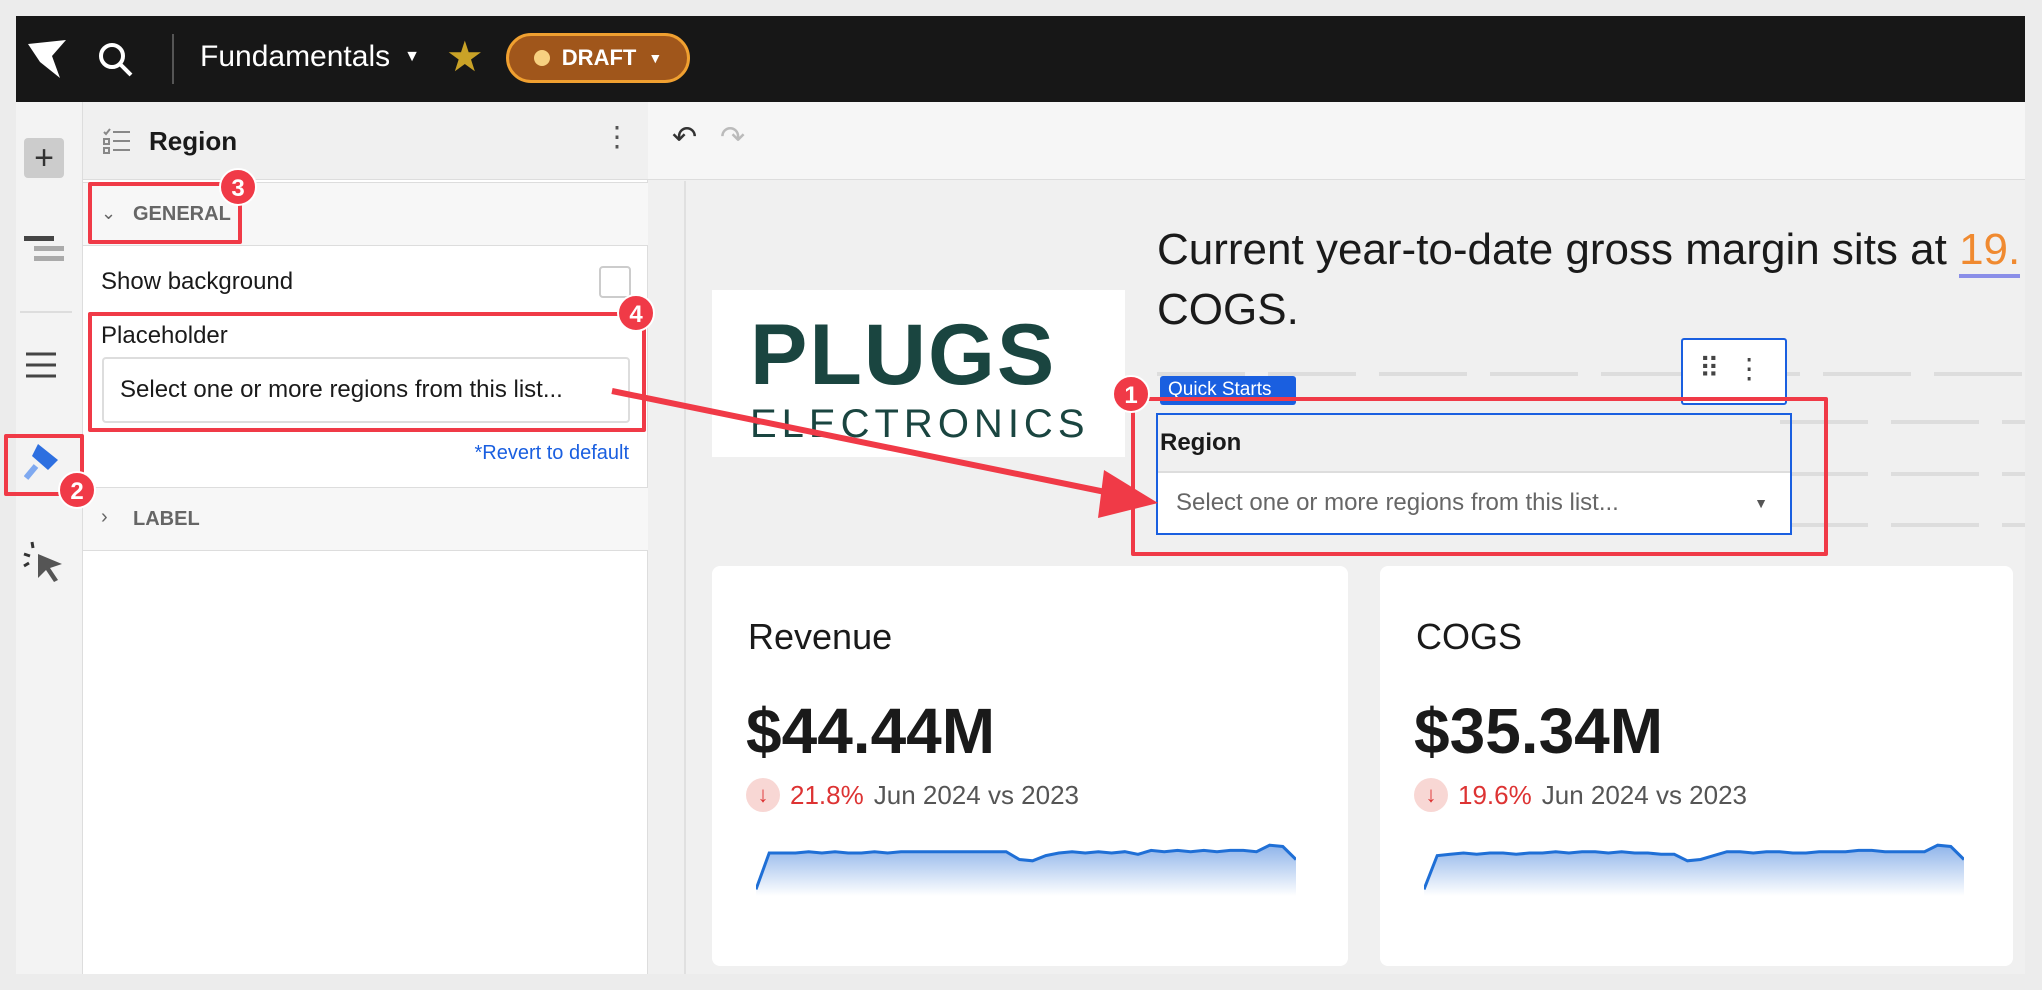  What do you see at coordinates (77, 490) in the screenshot?
I see `annotation-badge-2: 2` at bounding box center [77, 490].